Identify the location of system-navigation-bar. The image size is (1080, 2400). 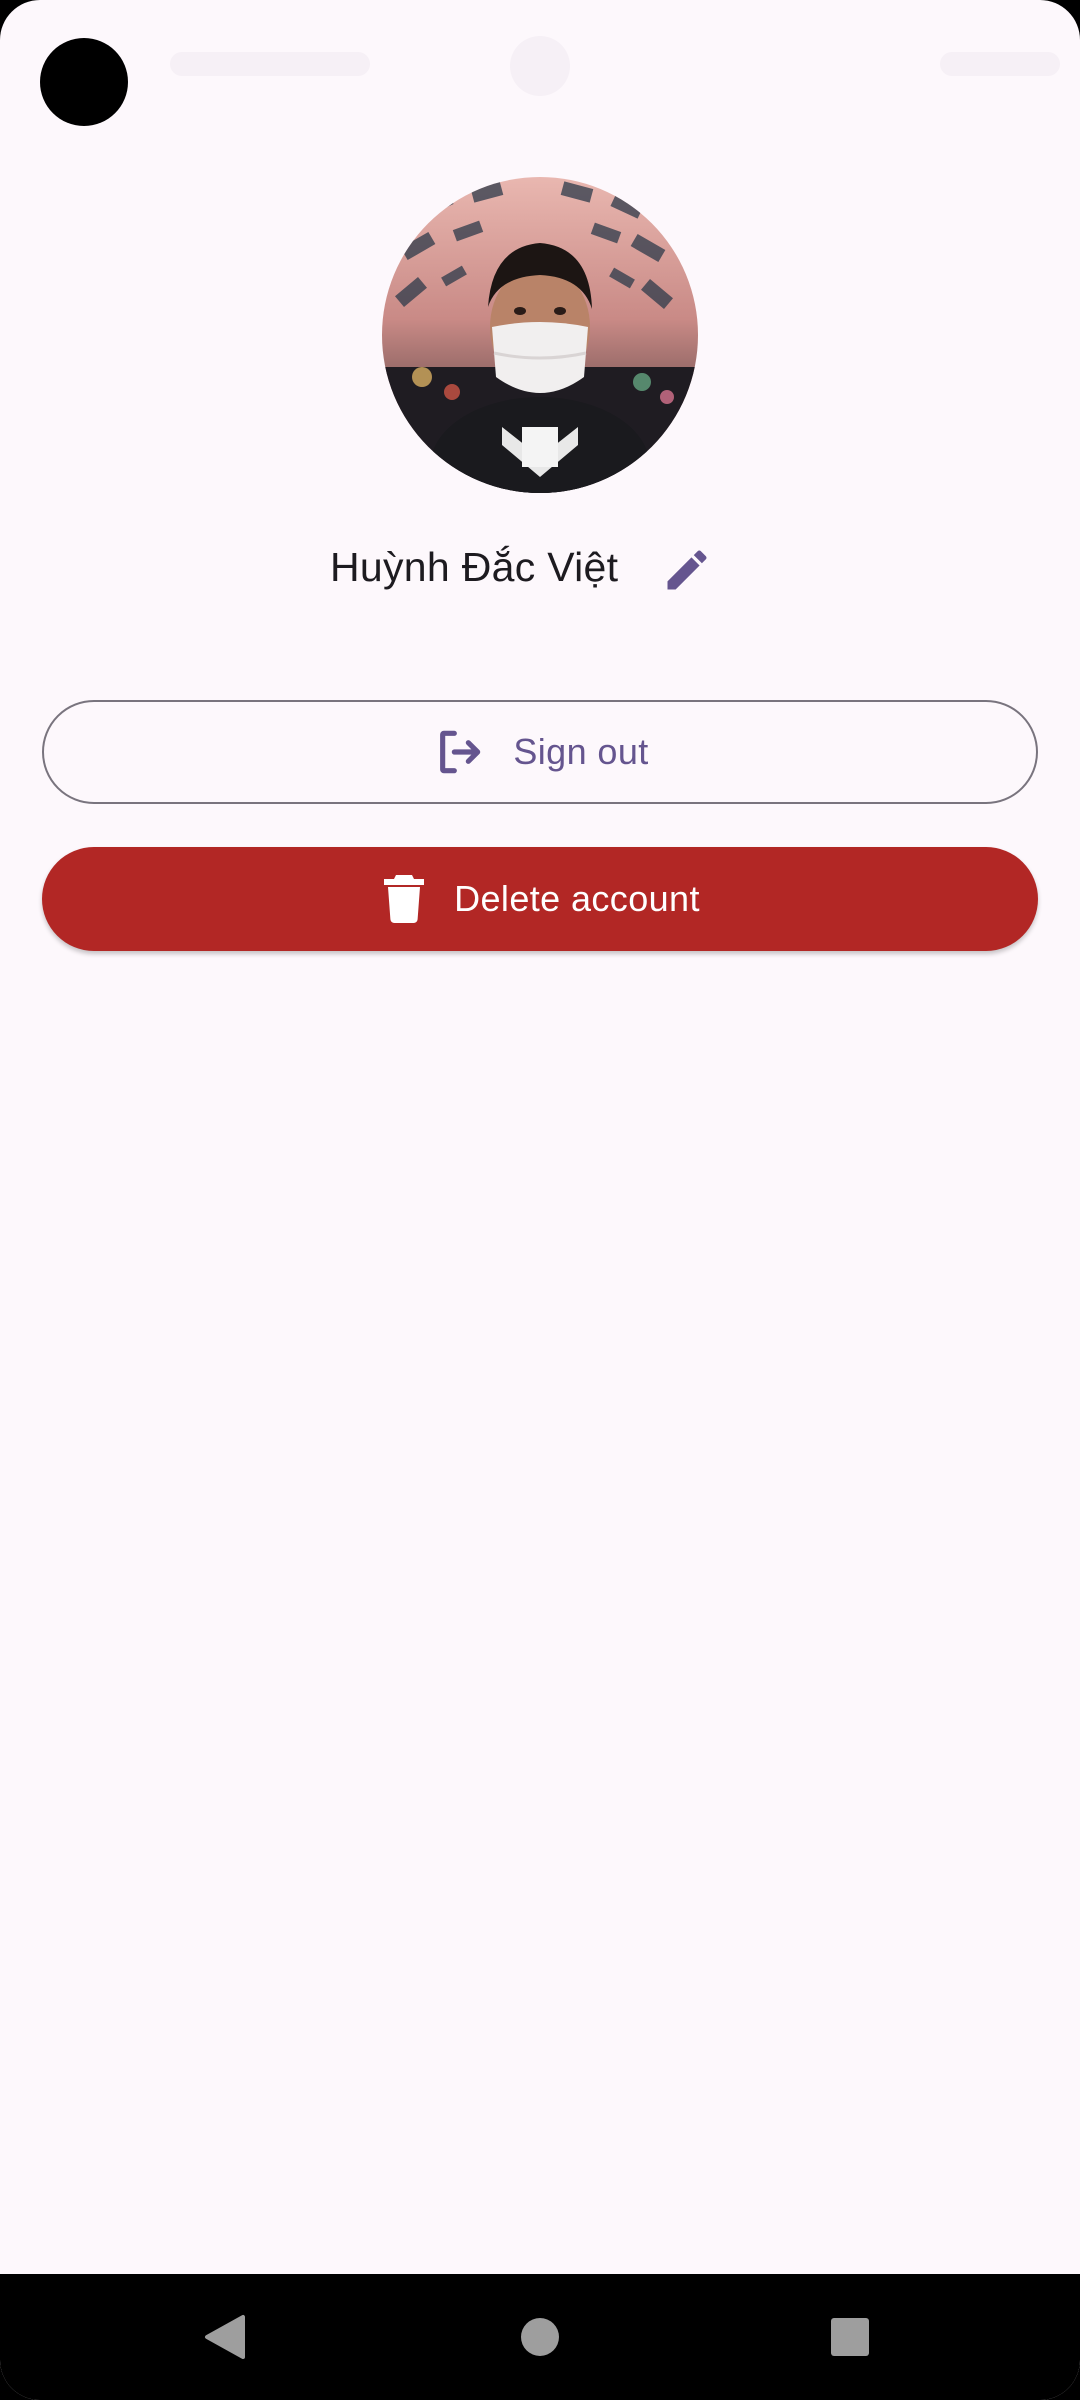
(540, 2337).